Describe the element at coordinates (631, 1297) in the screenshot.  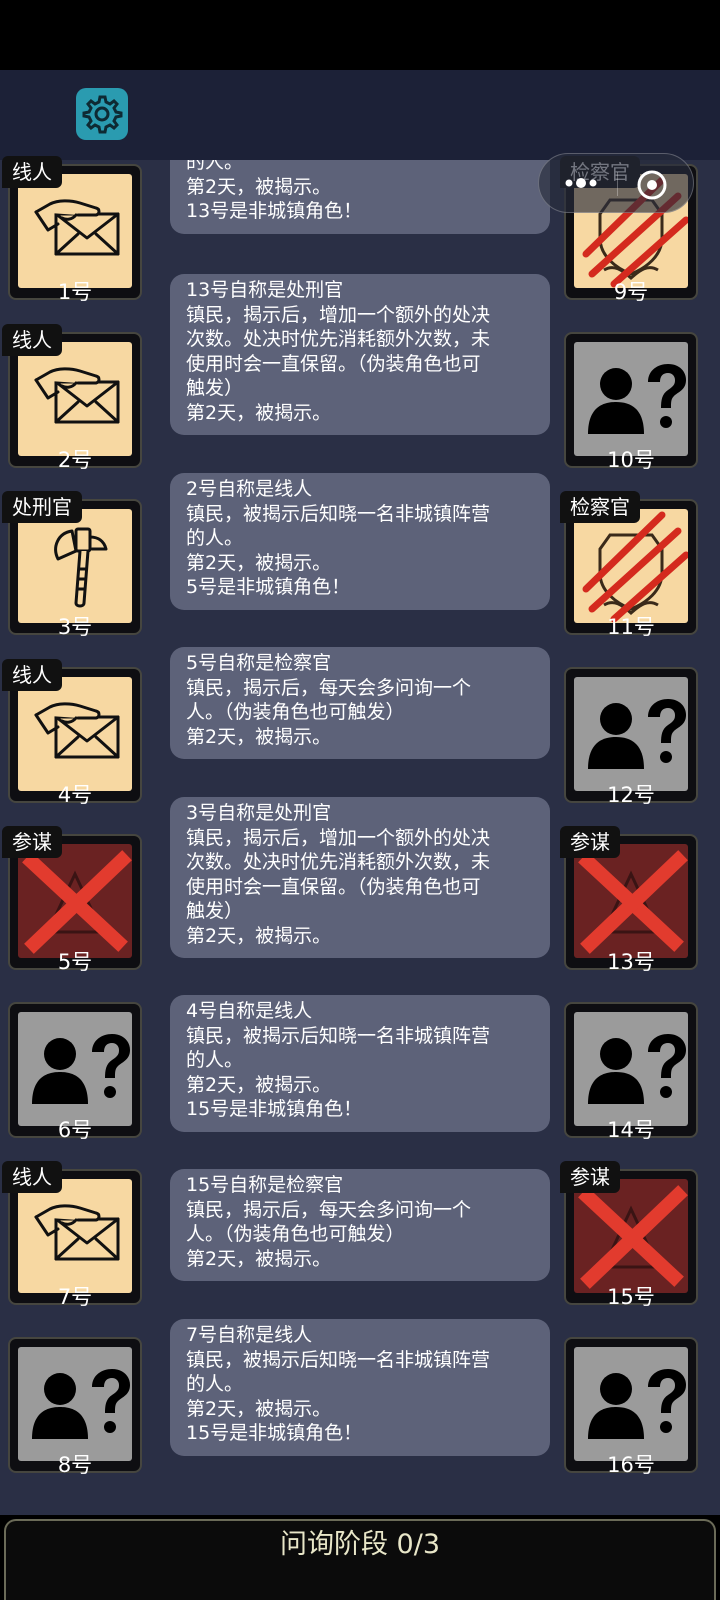
I see `player-number: 15号` at that location.